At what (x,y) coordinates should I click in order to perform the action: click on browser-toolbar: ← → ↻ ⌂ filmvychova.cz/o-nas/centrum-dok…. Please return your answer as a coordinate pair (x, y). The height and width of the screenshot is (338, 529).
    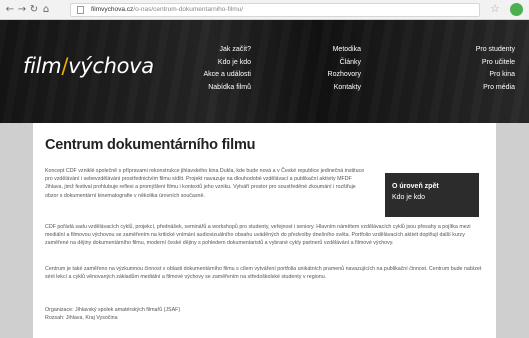
    Looking at the image, I should click on (264, 10).